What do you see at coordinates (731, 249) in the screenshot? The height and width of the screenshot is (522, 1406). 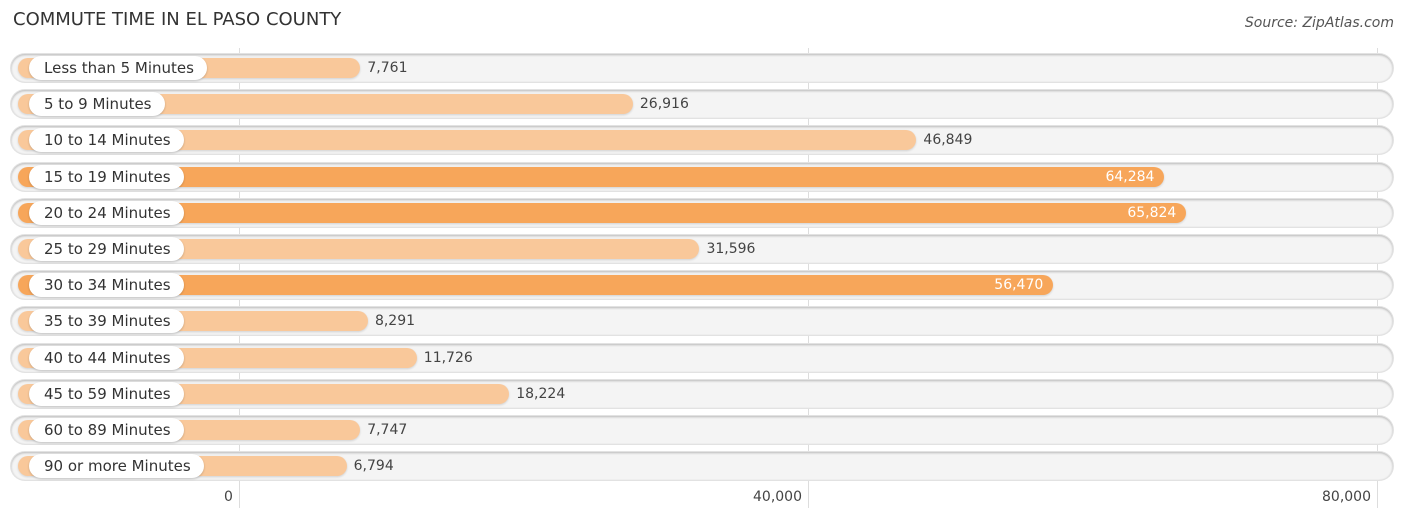 I see `value-label: 31,596` at bounding box center [731, 249].